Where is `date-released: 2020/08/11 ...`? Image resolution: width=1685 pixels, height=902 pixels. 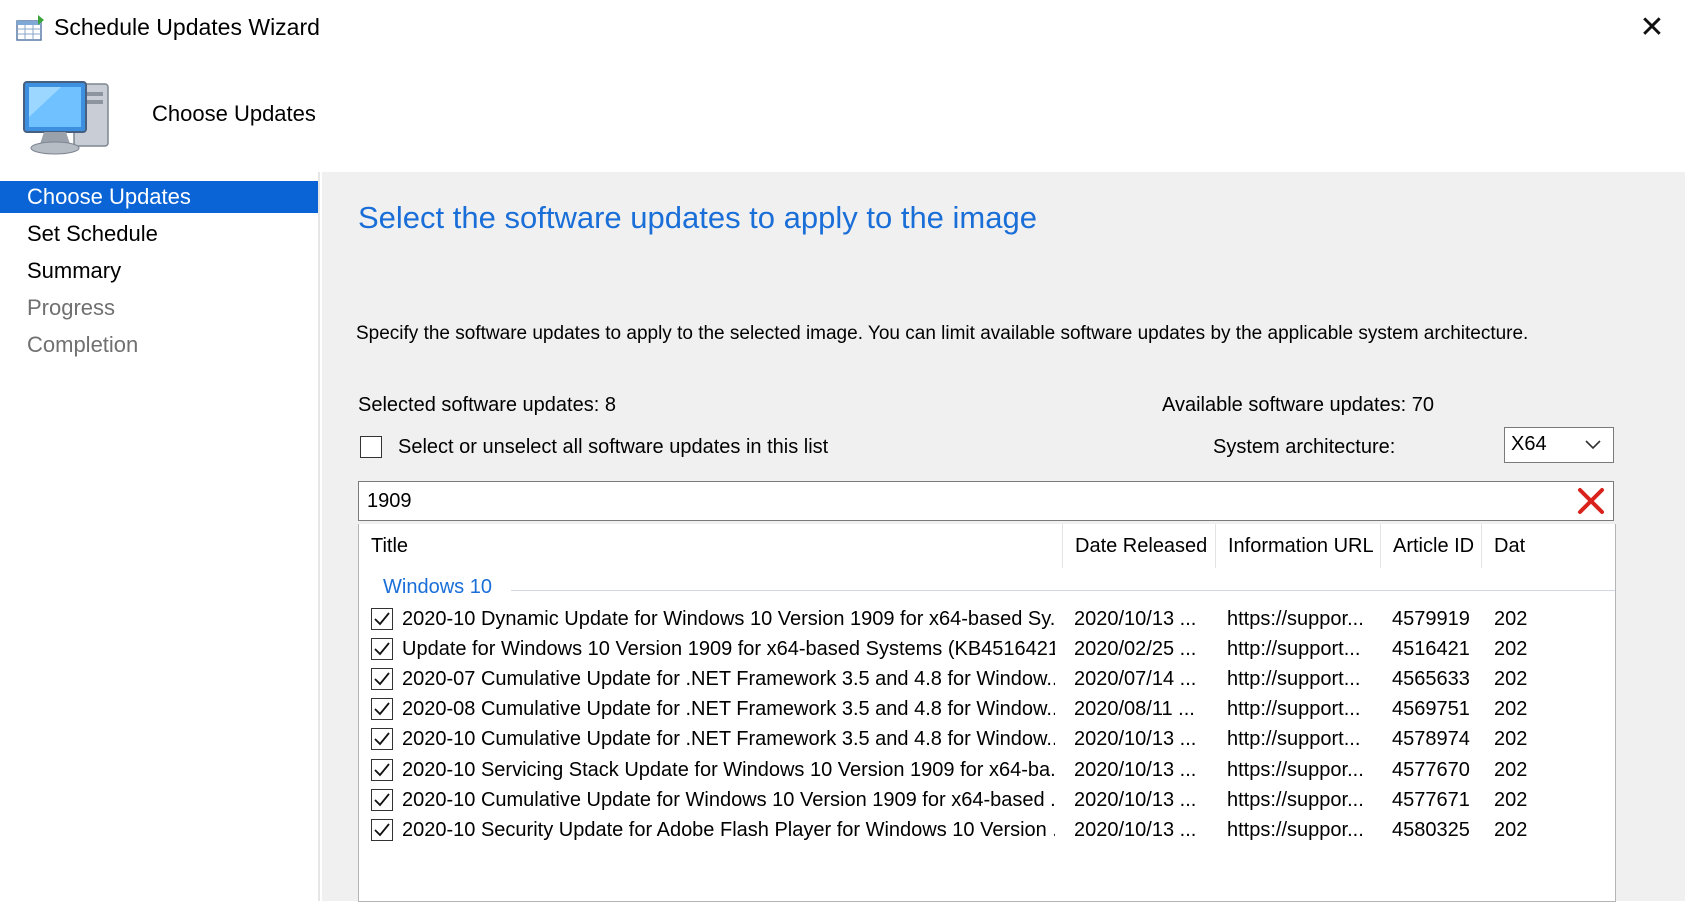 date-released: 2020/08/11 ... is located at coordinates (1134, 709).